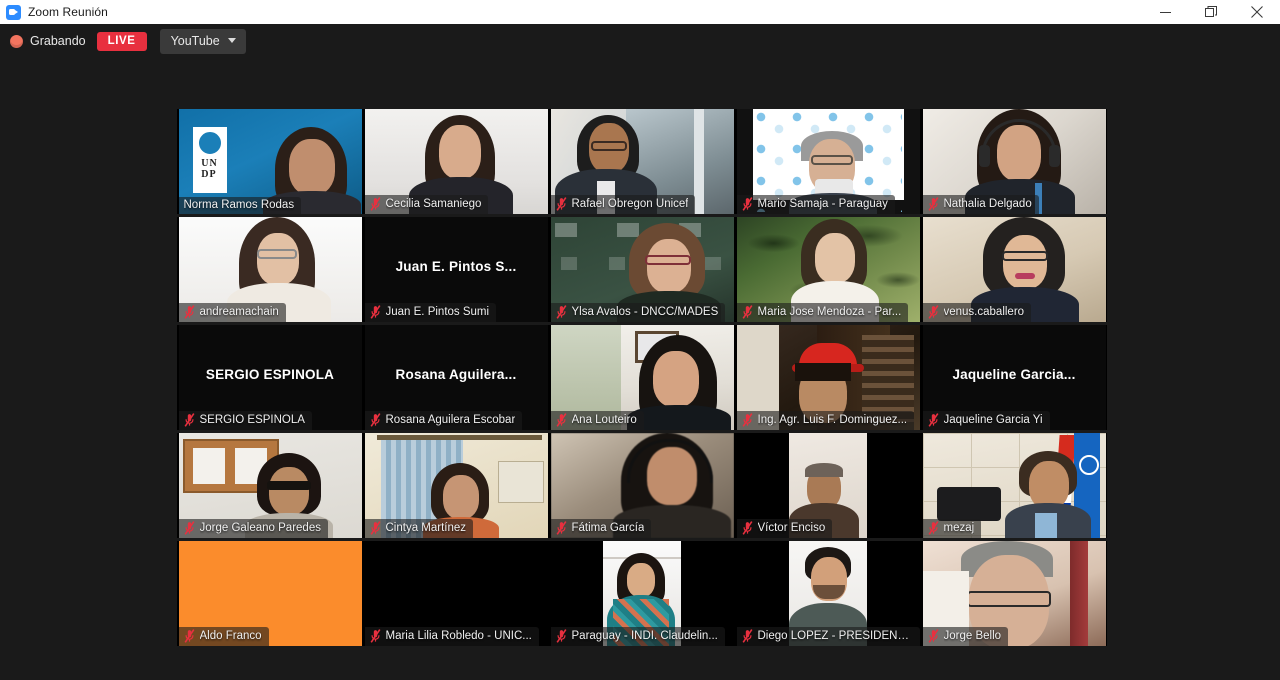 This screenshot has height=680, width=1280. I want to click on participant-tile: UN DP Norma Ramos Rodas, so click(270, 161).